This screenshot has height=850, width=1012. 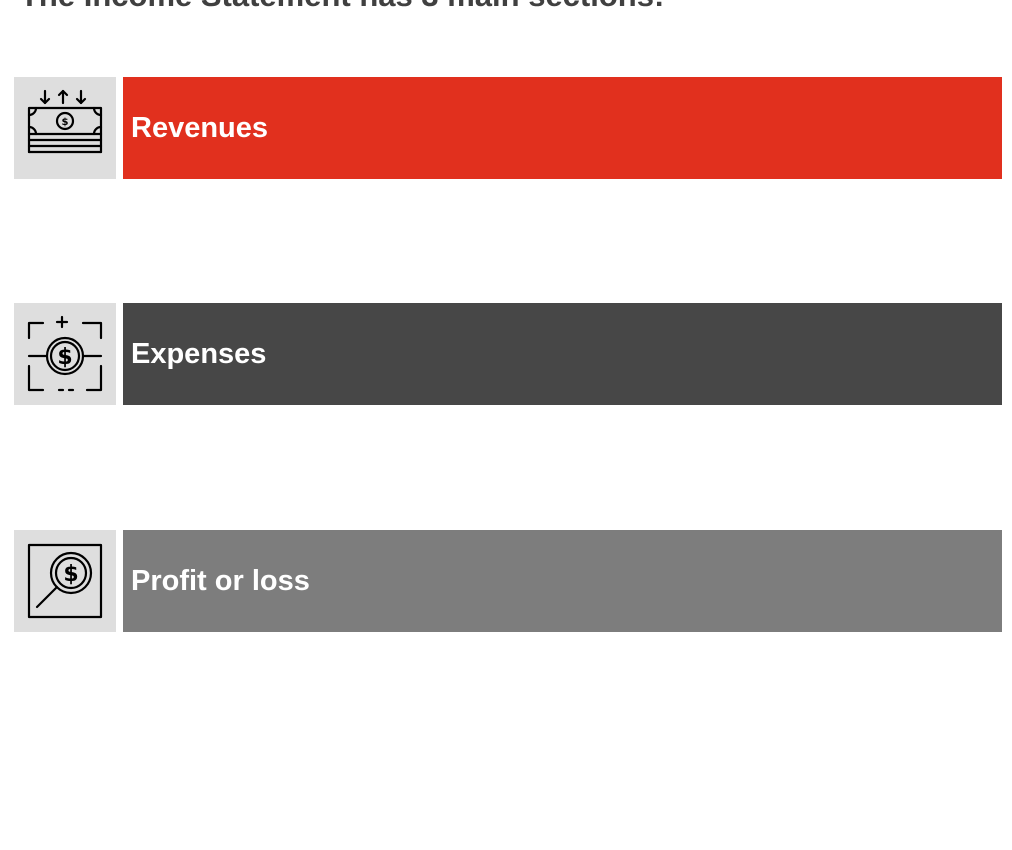 I want to click on expenses-icon-box: $, so click(x=65, y=354).